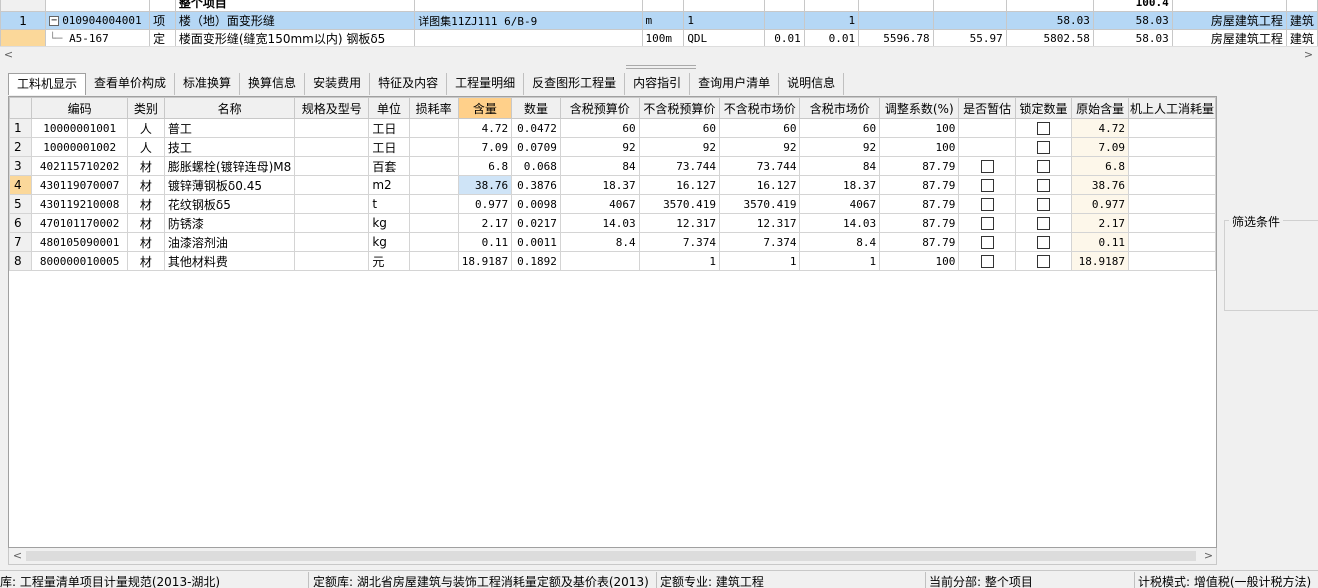 The height and width of the screenshot is (588, 1318). What do you see at coordinates (79, 242) in the screenshot?
I see `resource-code: 480105090001` at bounding box center [79, 242].